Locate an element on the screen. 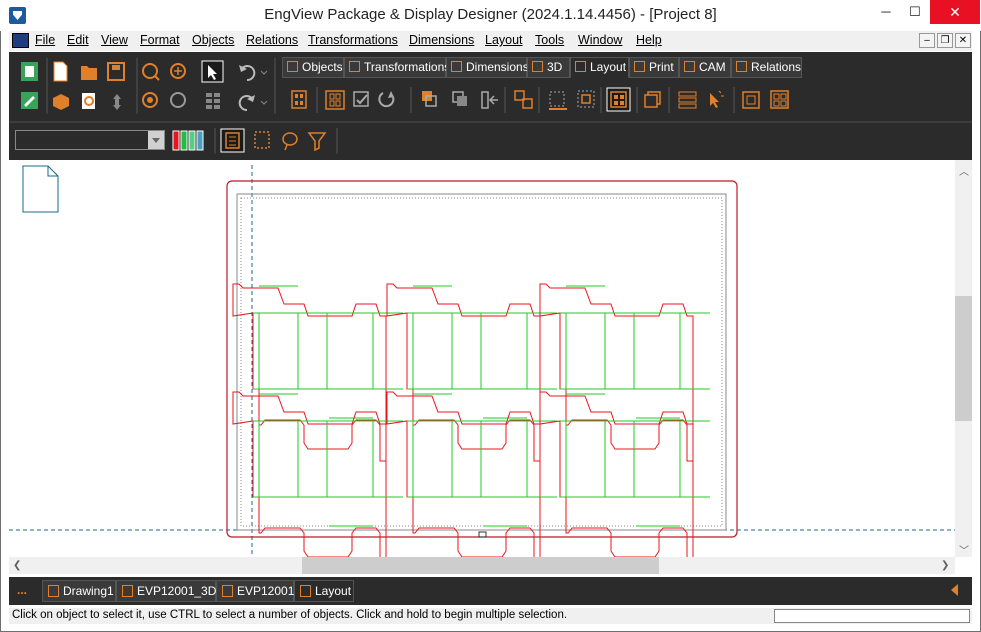  lasso-icon is located at coordinates (290, 141).